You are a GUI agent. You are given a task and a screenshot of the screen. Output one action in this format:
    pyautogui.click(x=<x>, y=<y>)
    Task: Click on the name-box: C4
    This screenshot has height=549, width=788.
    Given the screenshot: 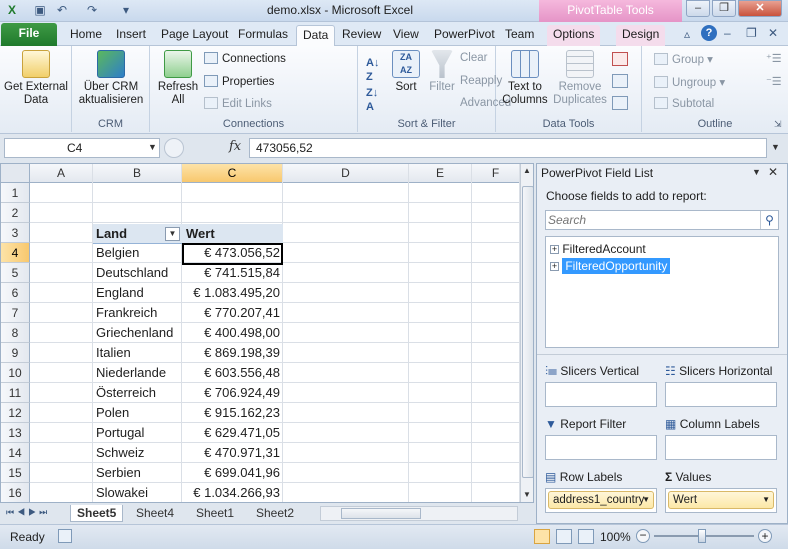 What is the action you would take?
    pyautogui.click(x=82, y=148)
    